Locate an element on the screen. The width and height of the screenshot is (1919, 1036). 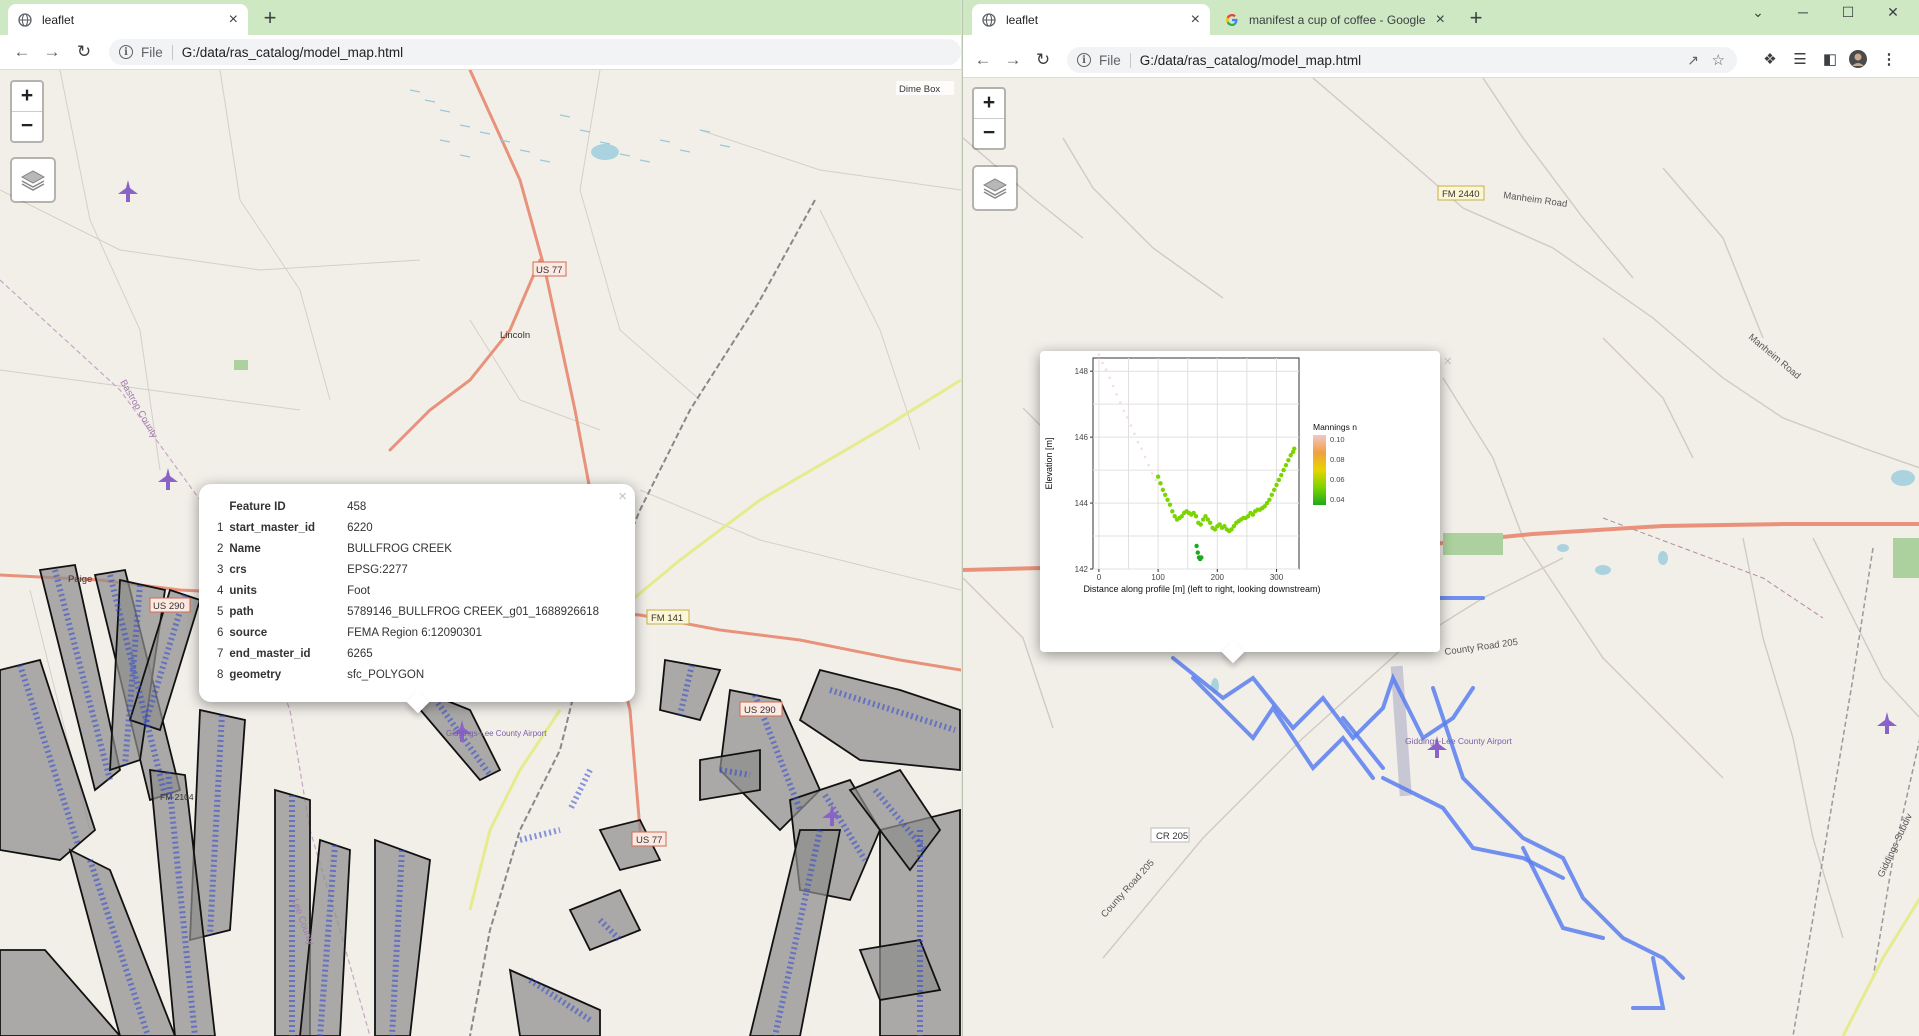
x-tick-label: 300 is located at coordinates (1277, 577).